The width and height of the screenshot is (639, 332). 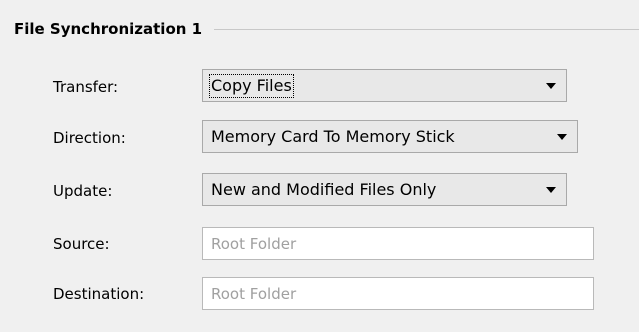 I want to click on update-label: Update:, so click(x=83, y=191).